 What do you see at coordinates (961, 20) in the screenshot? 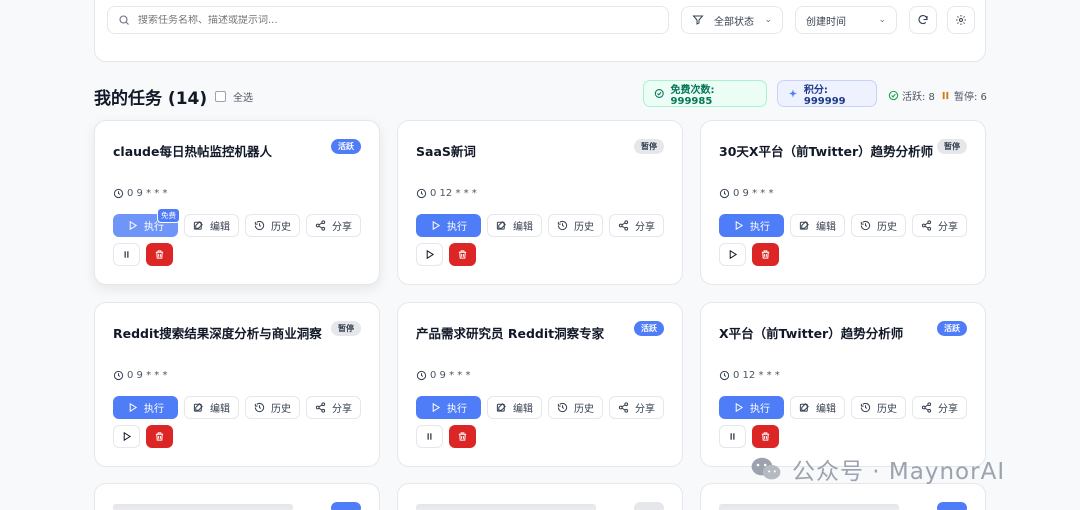
I see `settings-button` at bounding box center [961, 20].